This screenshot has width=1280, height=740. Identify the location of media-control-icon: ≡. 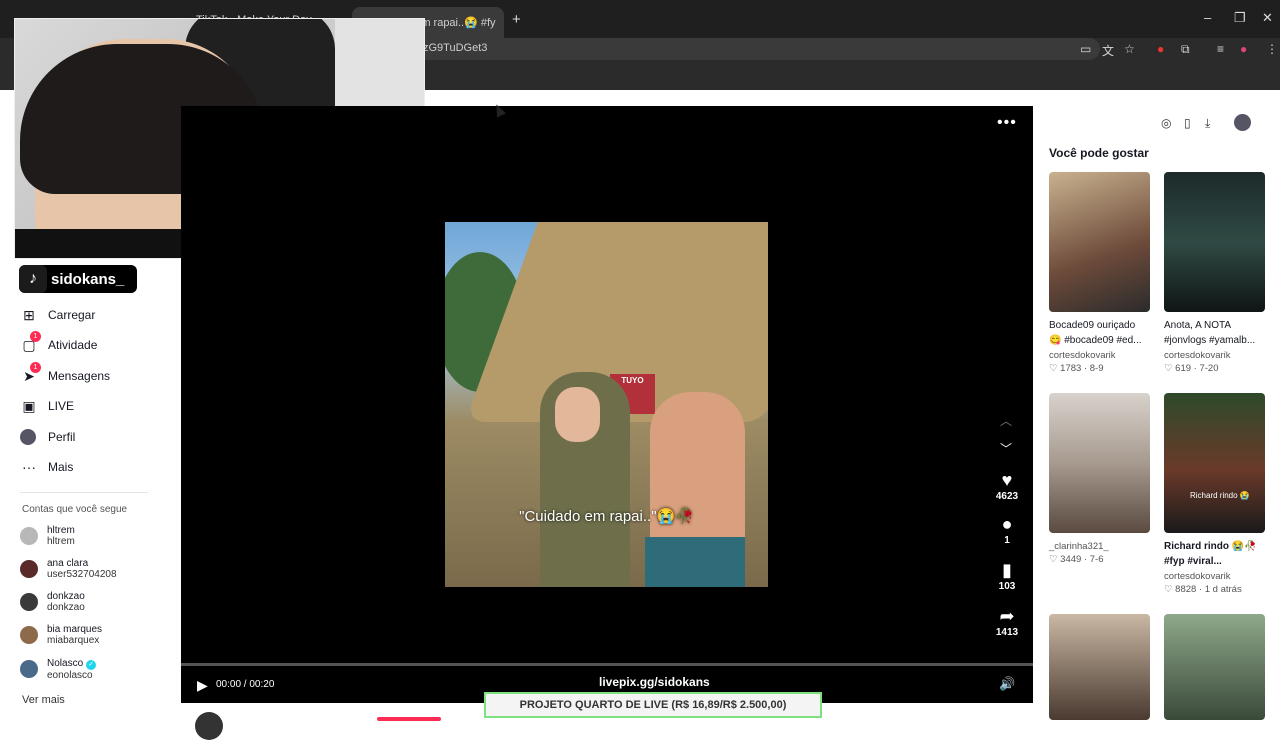
(1220, 49).